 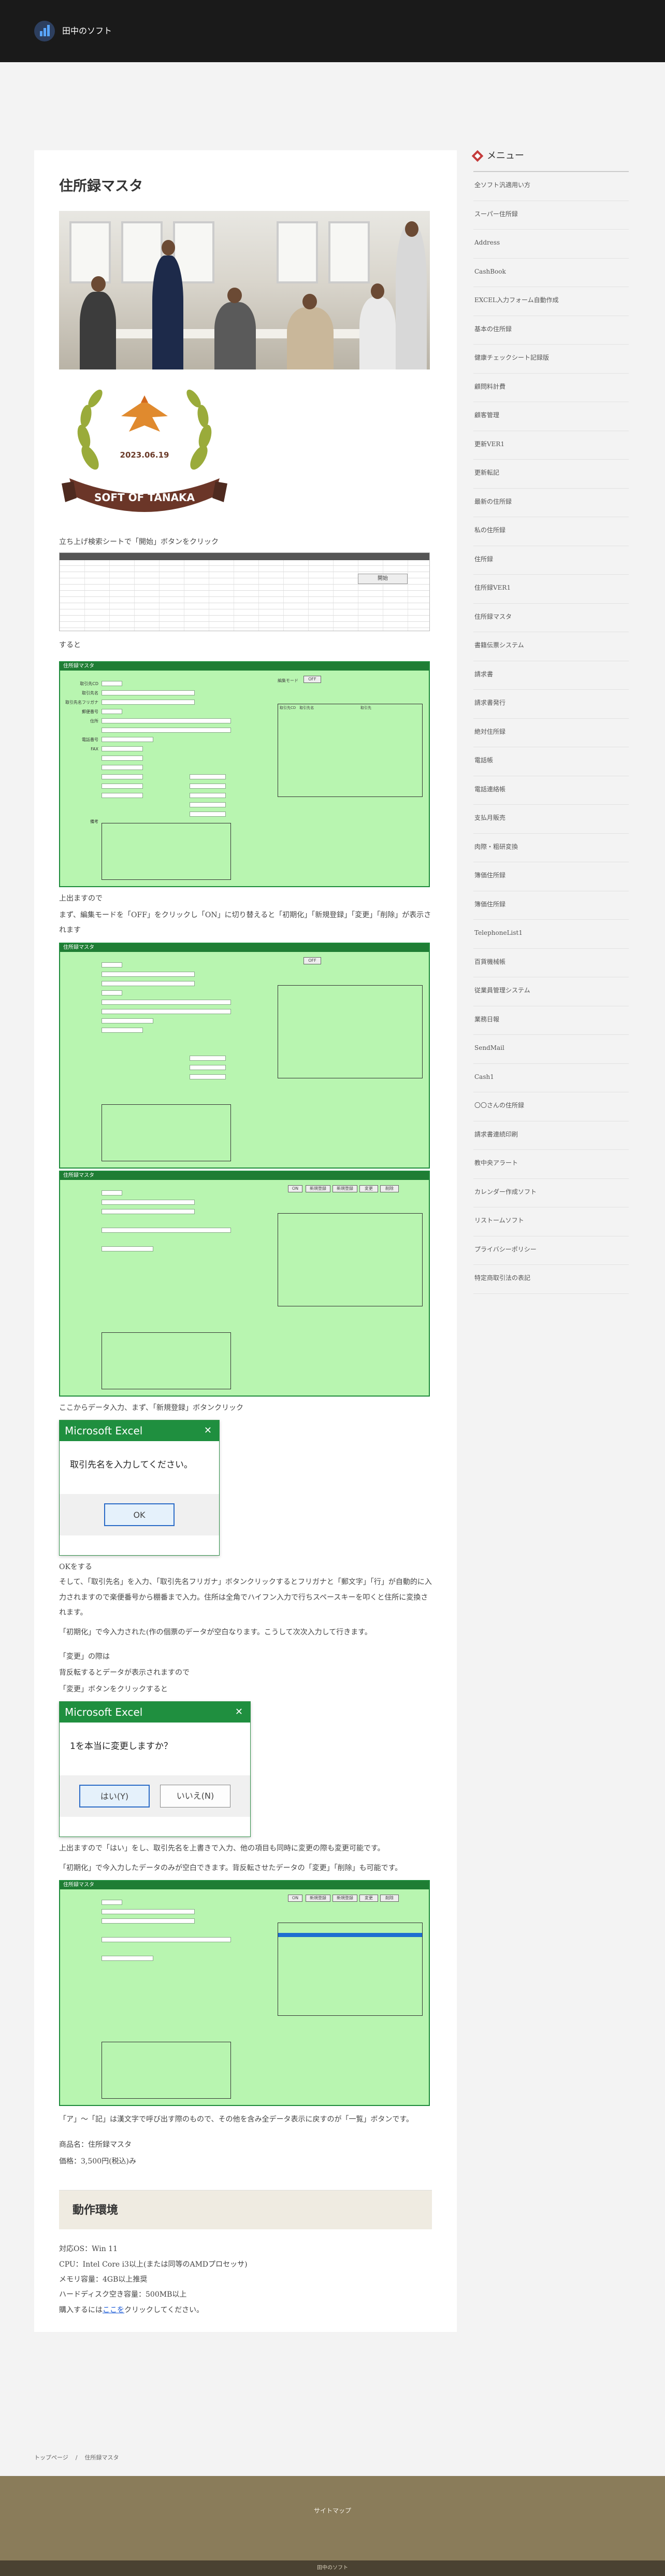 What do you see at coordinates (208, 1067) in the screenshot?
I see `form2-field-g` at bounding box center [208, 1067].